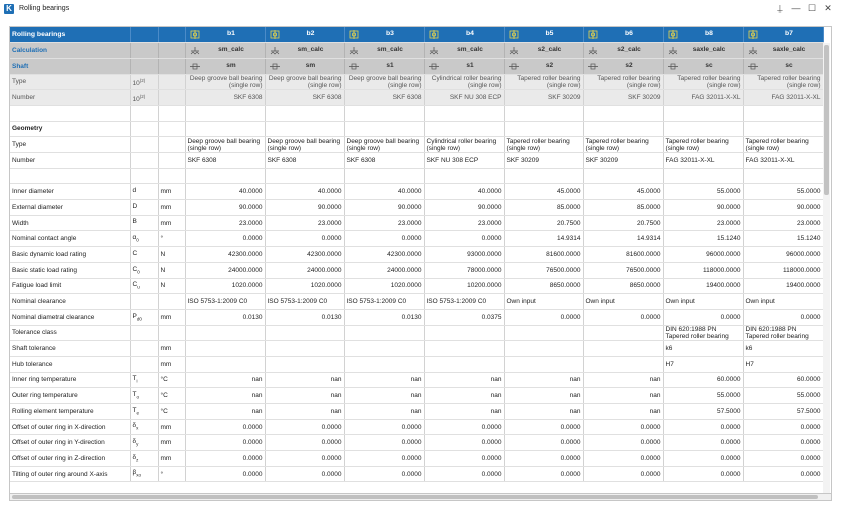 This screenshot has width=842, height=512. Describe the element at coordinates (544, 286) in the screenshot. I see `property-value: 8650.0000` at that location.